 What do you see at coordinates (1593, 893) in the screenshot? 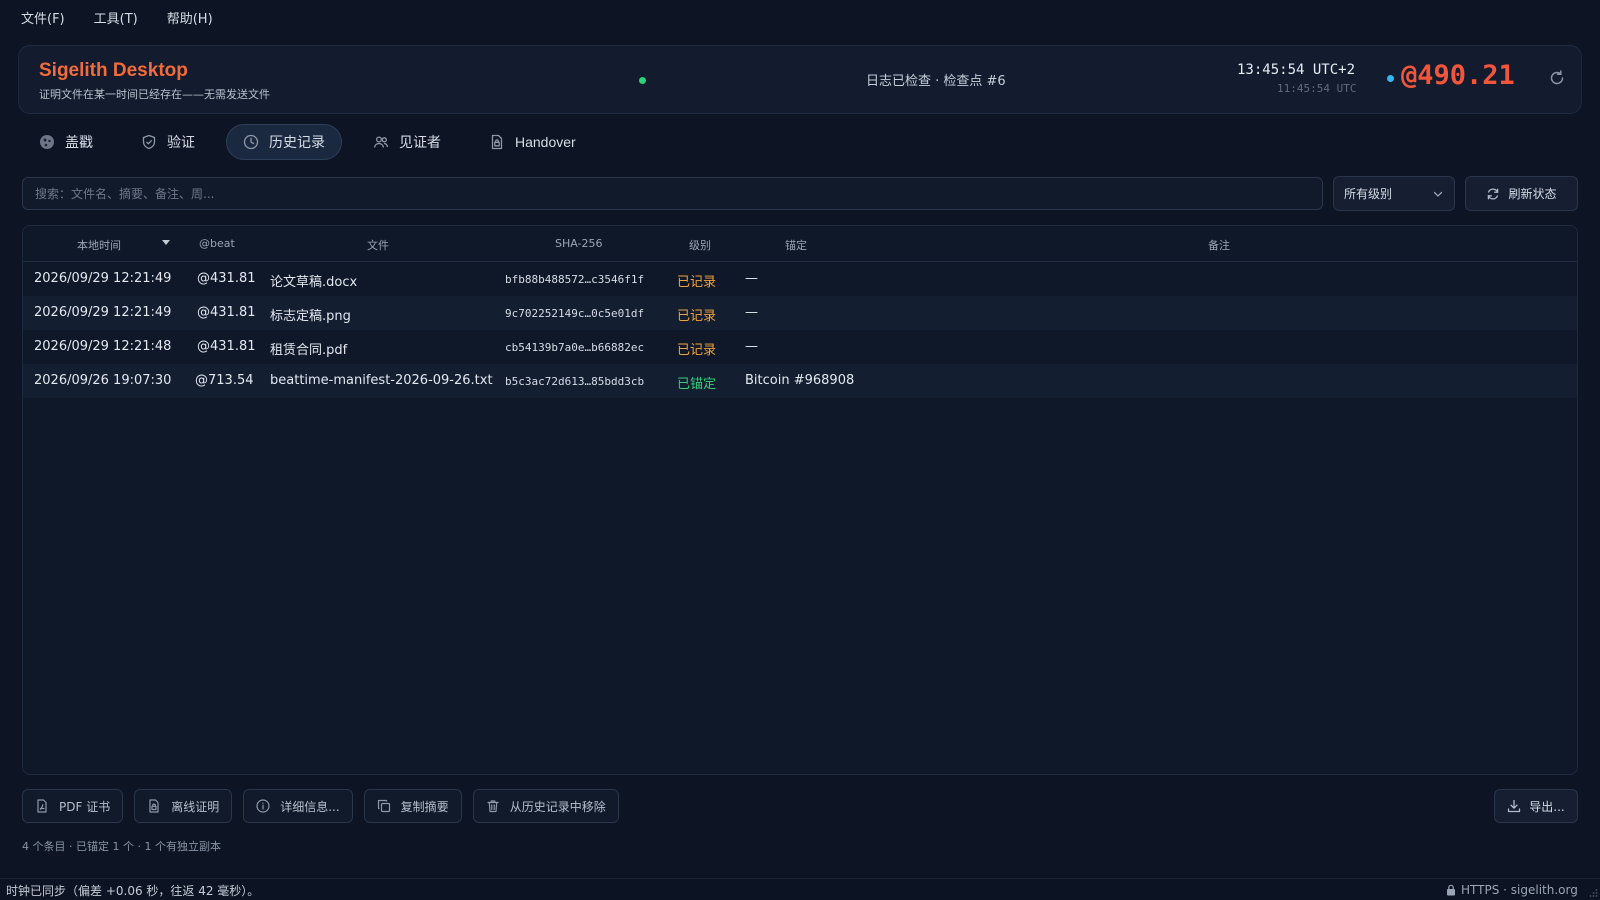
I see `resize-grip-icon` at bounding box center [1593, 893].